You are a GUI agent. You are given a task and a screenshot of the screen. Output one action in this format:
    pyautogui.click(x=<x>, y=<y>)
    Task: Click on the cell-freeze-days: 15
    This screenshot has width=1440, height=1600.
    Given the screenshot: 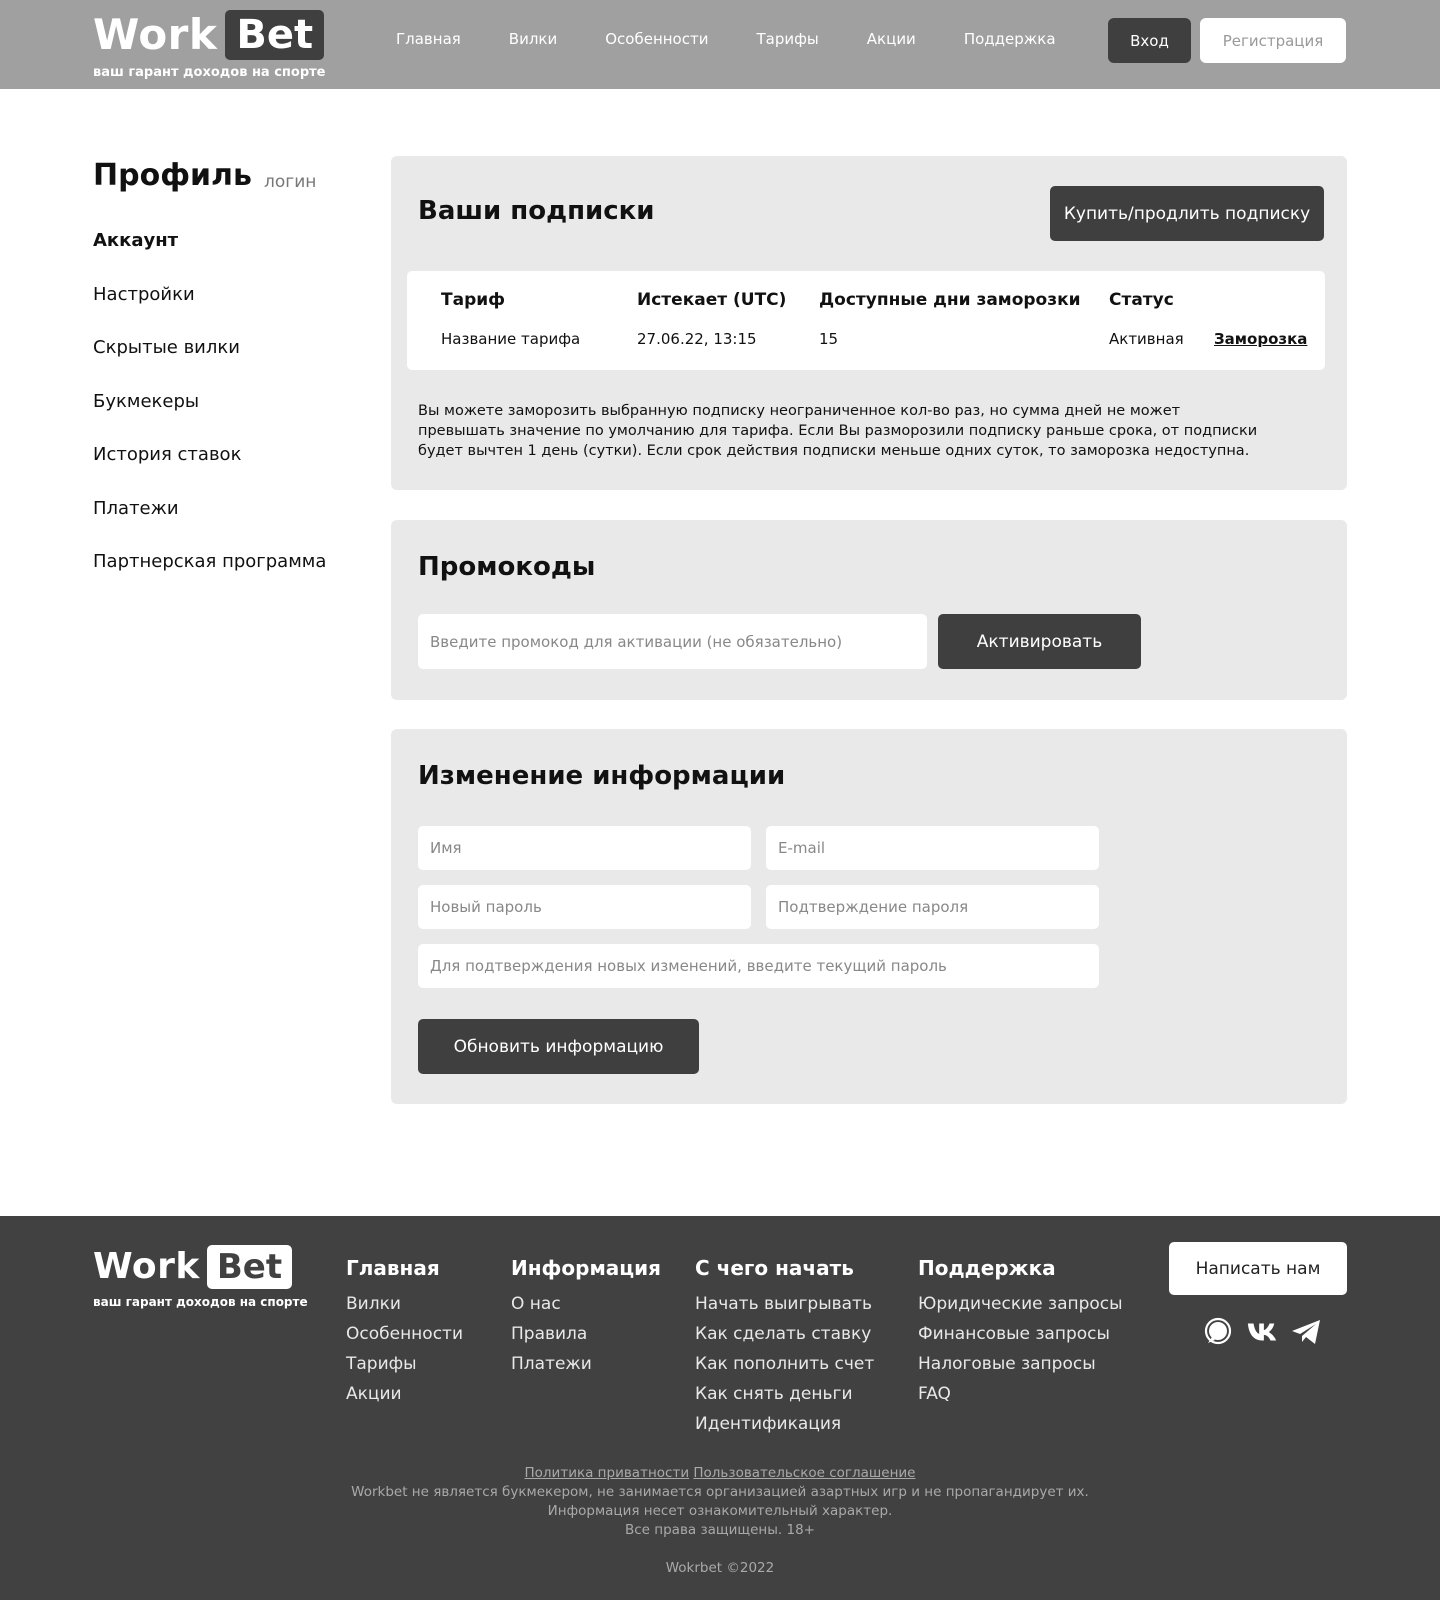 What is the action you would take?
    pyautogui.click(x=829, y=339)
    